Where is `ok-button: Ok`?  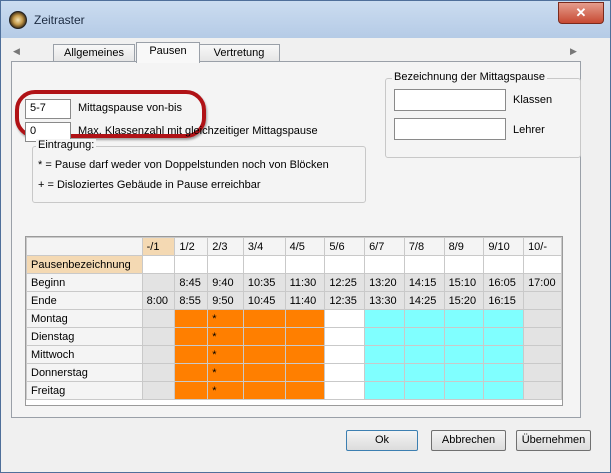 ok-button: Ok is located at coordinates (382, 440).